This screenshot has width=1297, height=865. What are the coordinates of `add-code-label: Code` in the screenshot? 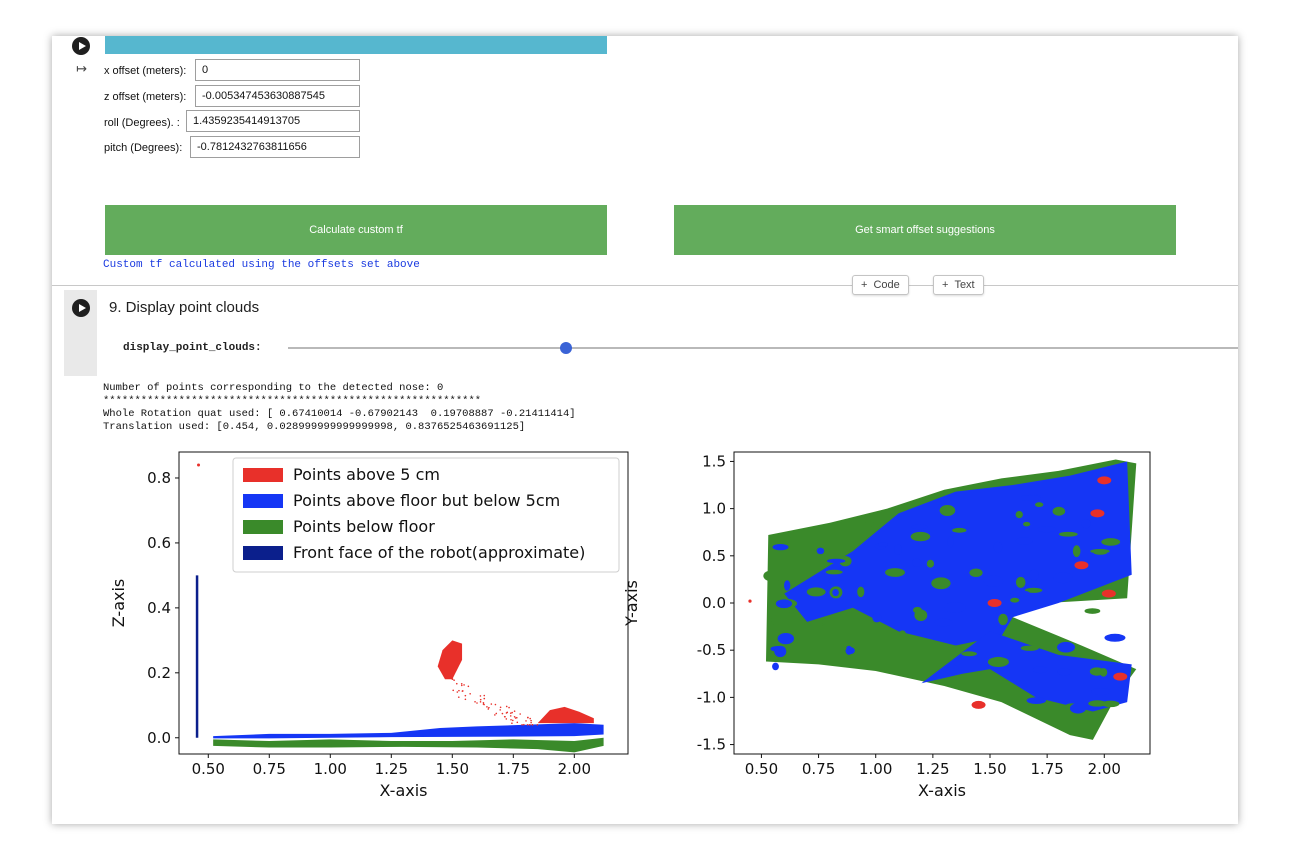 It's located at (886, 285).